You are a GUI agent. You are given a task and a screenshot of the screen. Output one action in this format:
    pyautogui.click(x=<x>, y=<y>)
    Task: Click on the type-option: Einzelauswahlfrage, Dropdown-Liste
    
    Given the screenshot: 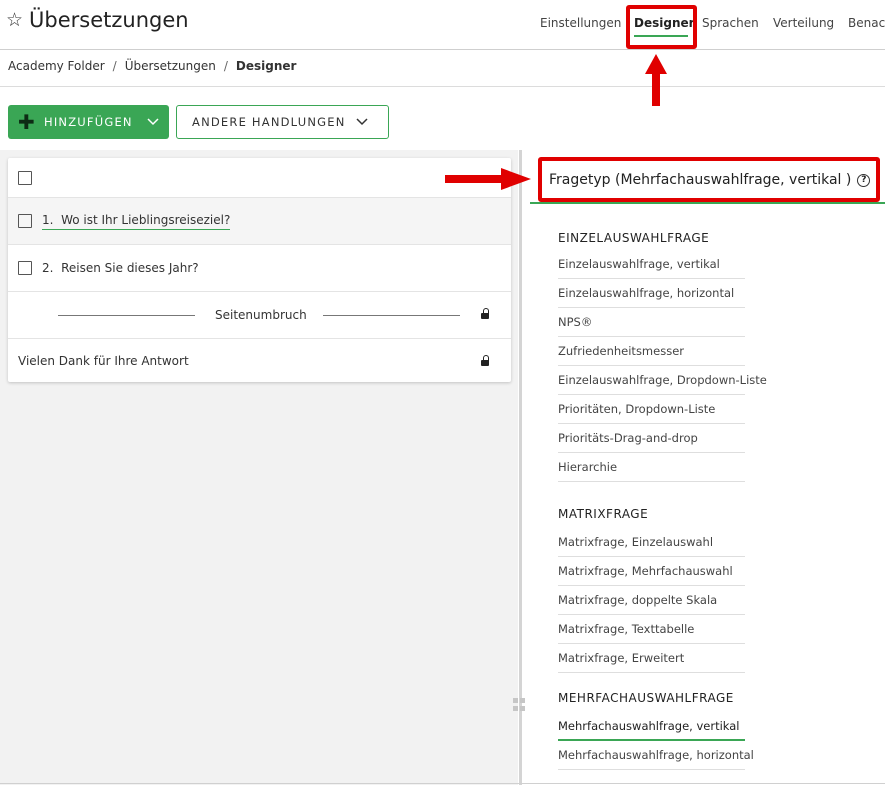 What is the action you would take?
    pyautogui.click(x=662, y=380)
    